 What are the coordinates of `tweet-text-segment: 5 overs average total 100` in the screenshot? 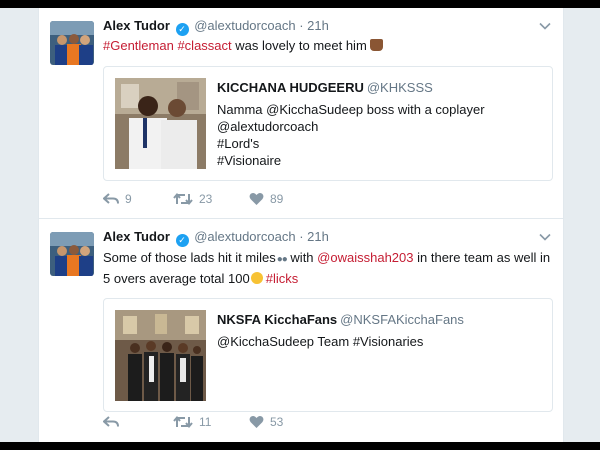 It's located at (176, 278).